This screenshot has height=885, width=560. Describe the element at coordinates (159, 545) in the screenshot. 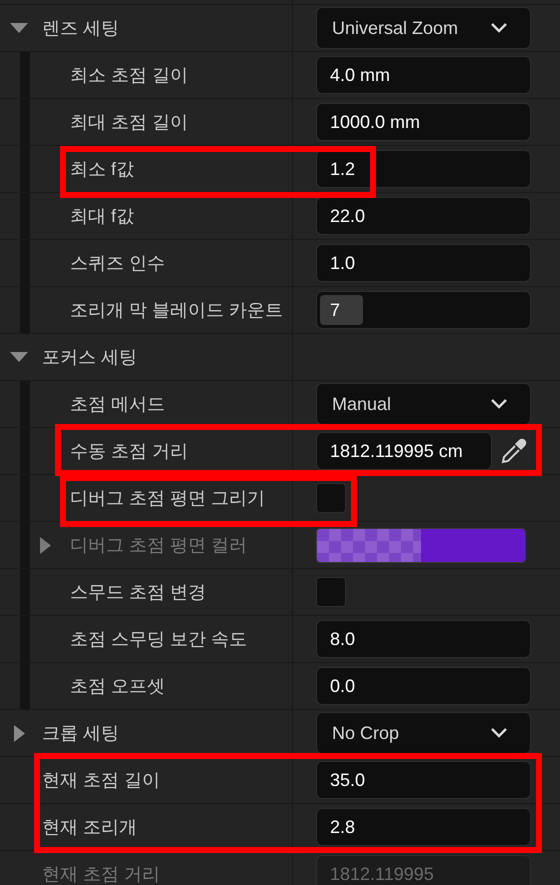

I see `property-label: 디버그 초점 평면 컬러` at that location.